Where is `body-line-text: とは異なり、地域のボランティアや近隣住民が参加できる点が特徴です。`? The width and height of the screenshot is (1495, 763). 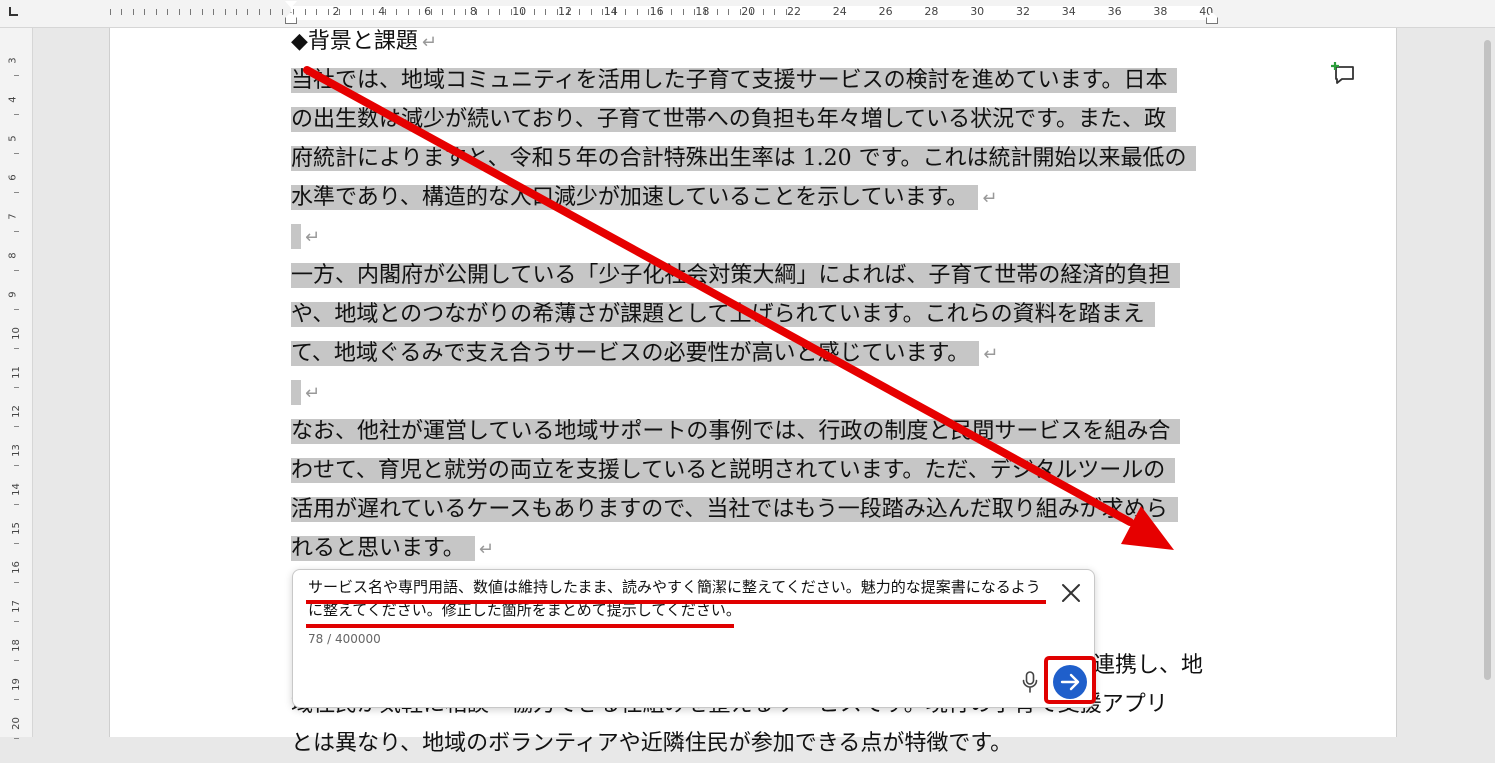 body-line-text: とは異なり、地域のボランティアや近隣住民が参加できる点が特徴です。 is located at coordinates (652, 743).